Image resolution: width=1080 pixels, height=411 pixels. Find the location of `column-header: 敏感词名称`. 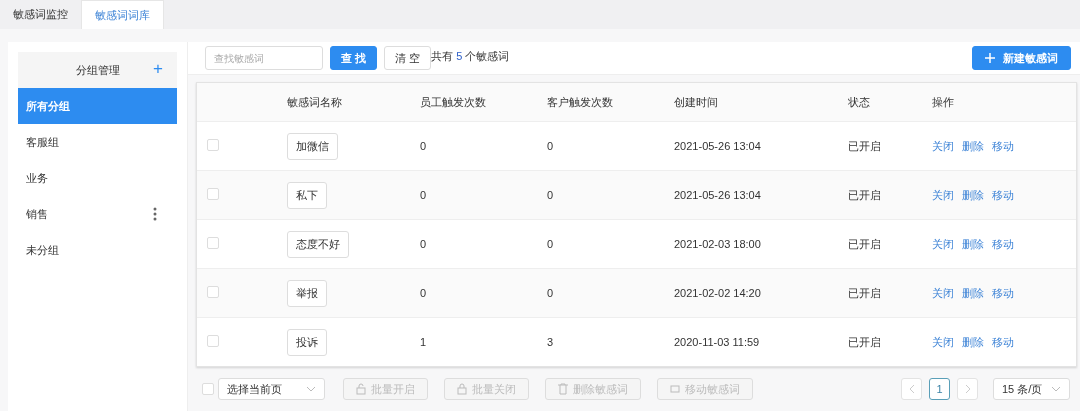

column-header: 敏感词名称 is located at coordinates (315, 102).